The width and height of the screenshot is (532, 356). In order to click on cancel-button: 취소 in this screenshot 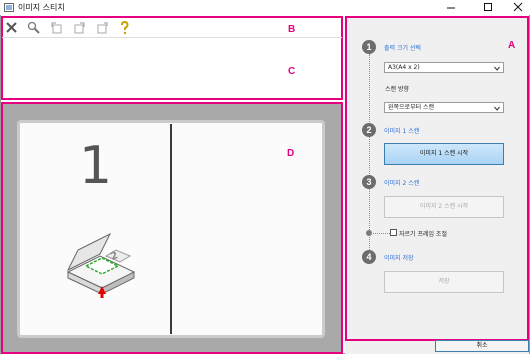, I will do `click(482, 346)`.